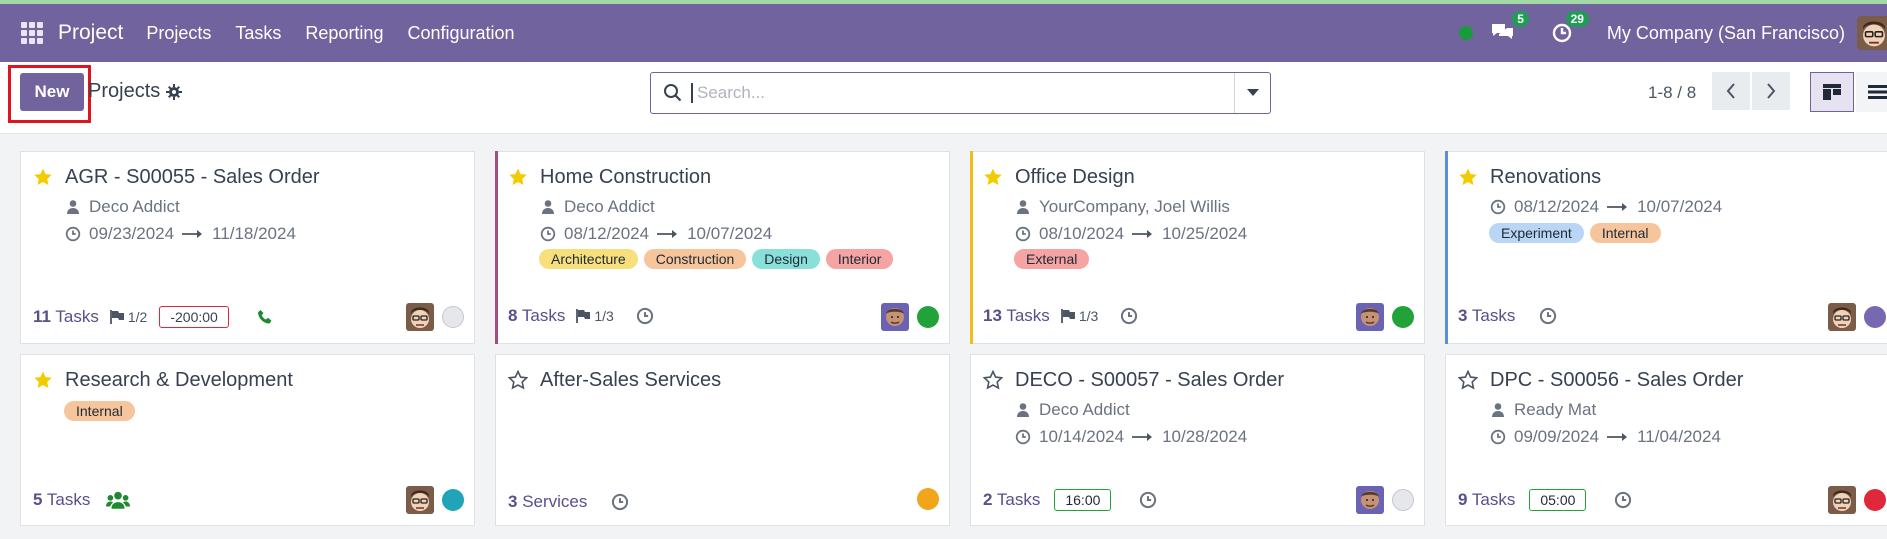 This screenshot has width=1887, height=539. What do you see at coordinates (32, 33) in the screenshot?
I see `apps-menu-icon` at bounding box center [32, 33].